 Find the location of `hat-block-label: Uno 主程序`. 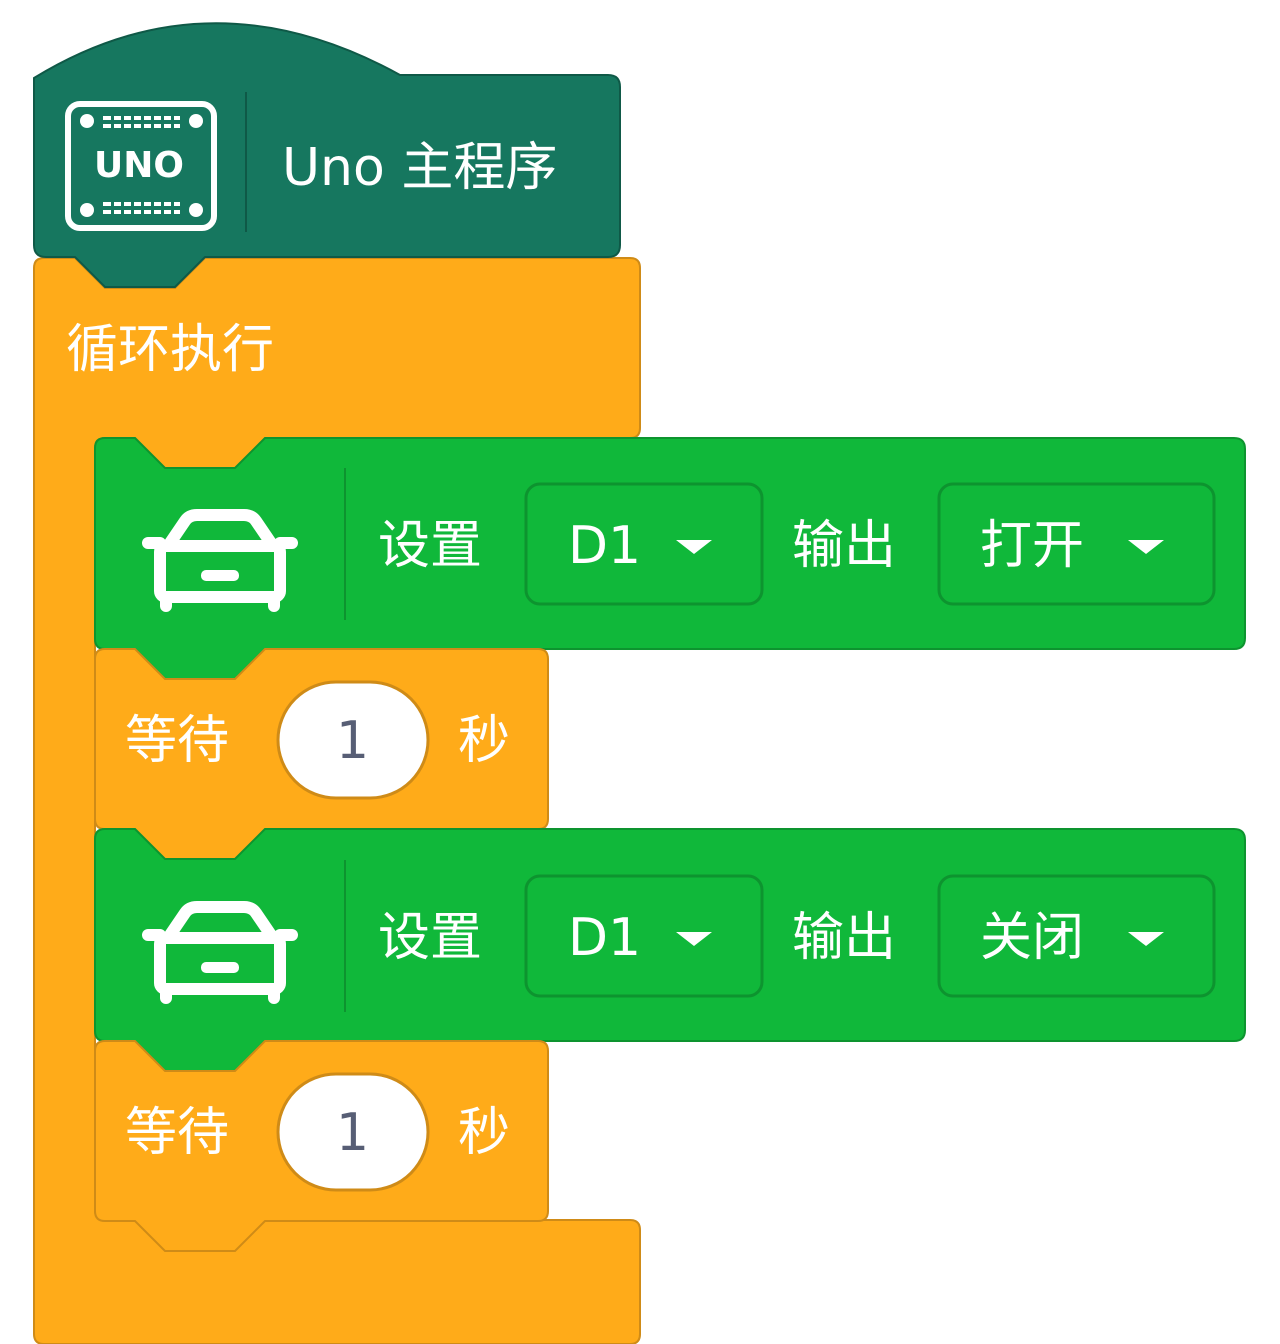

hat-block-label: Uno 主程序 is located at coordinates (420, 168).